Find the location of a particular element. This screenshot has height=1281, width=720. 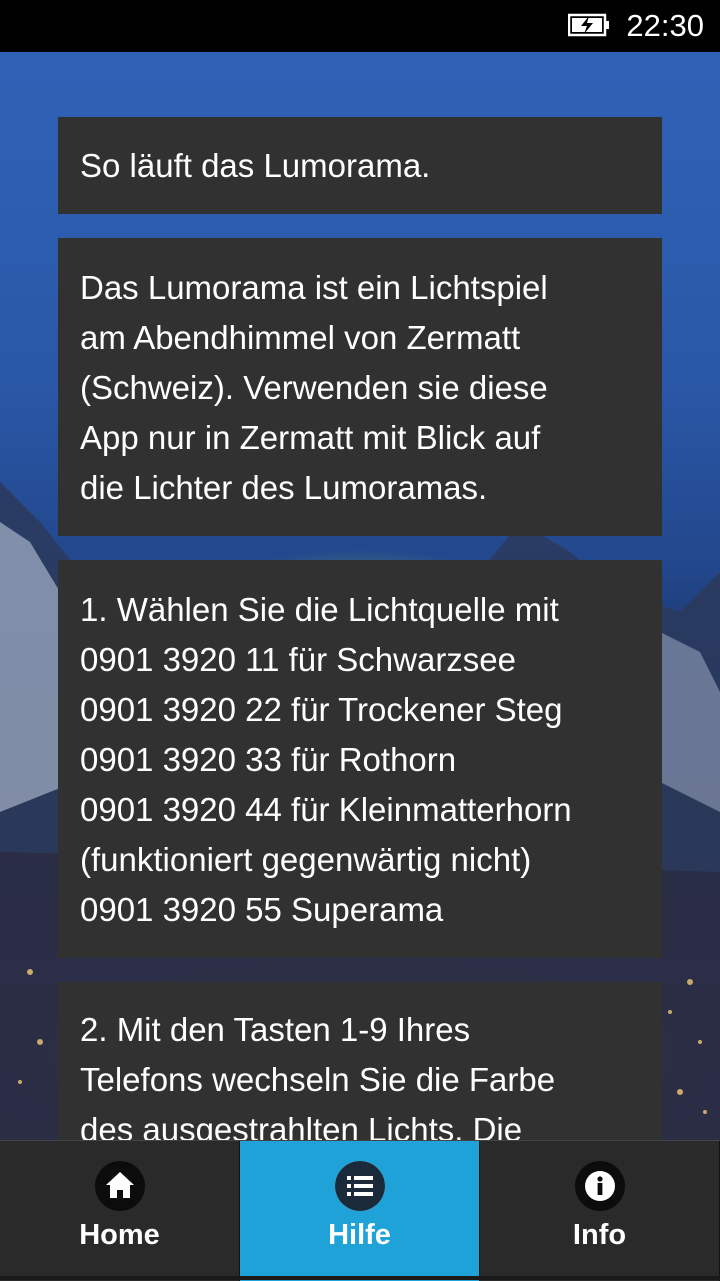

bottom-edge is located at coordinates (360, 1278).